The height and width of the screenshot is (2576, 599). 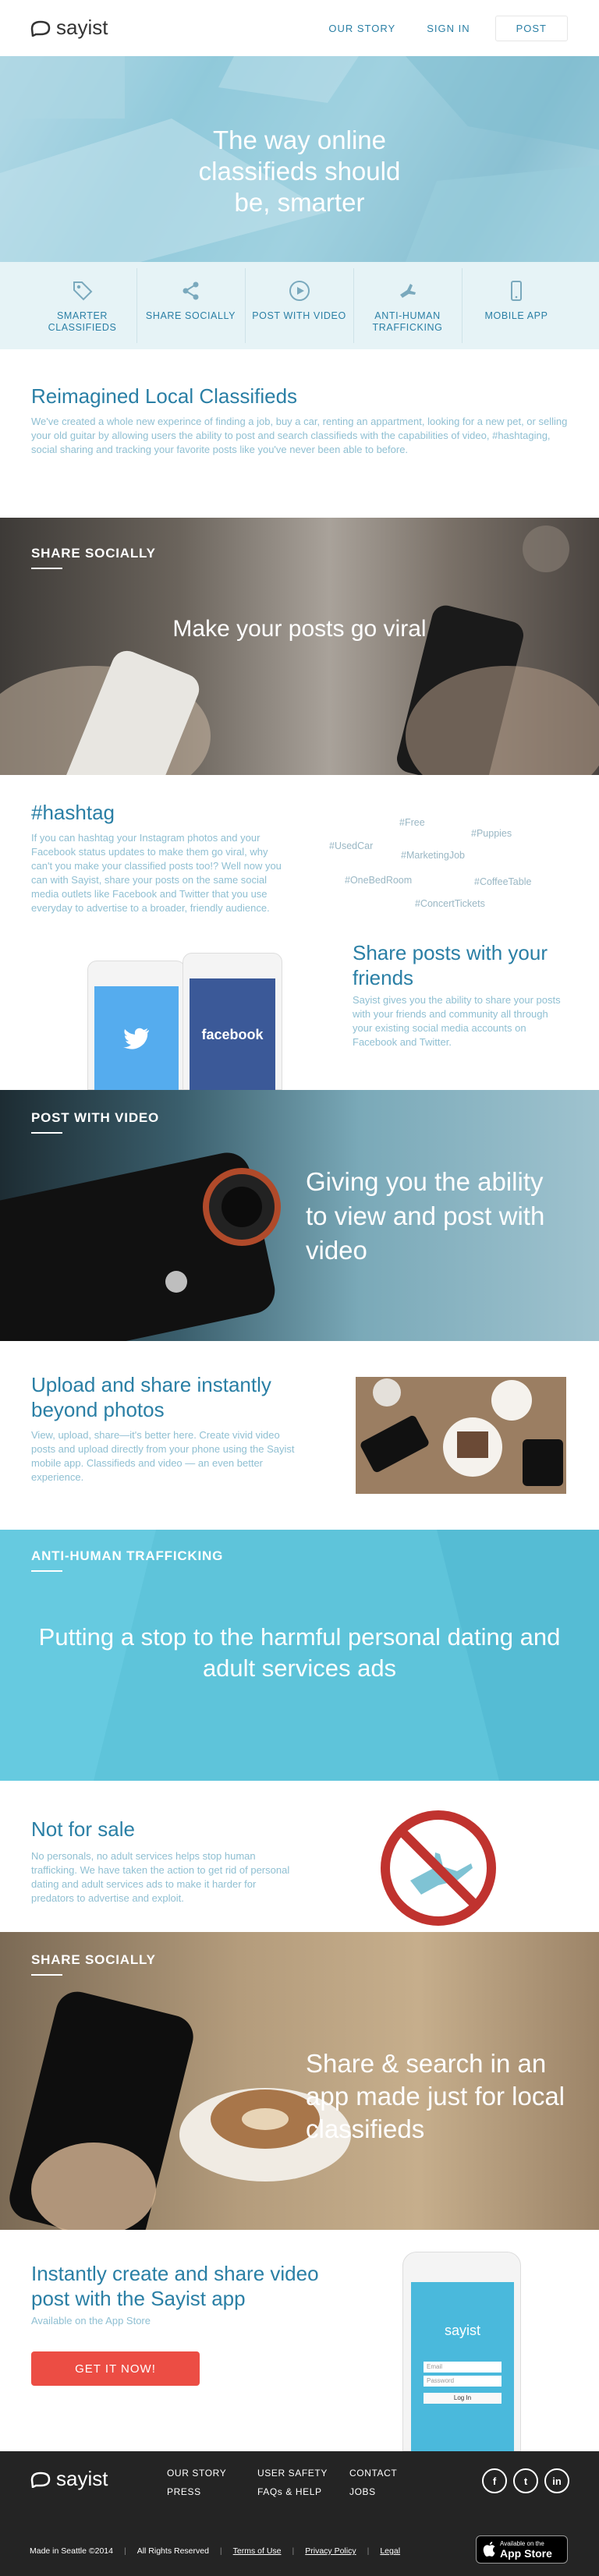 I want to click on footer-legal-link: Legal, so click(x=390, y=2551).